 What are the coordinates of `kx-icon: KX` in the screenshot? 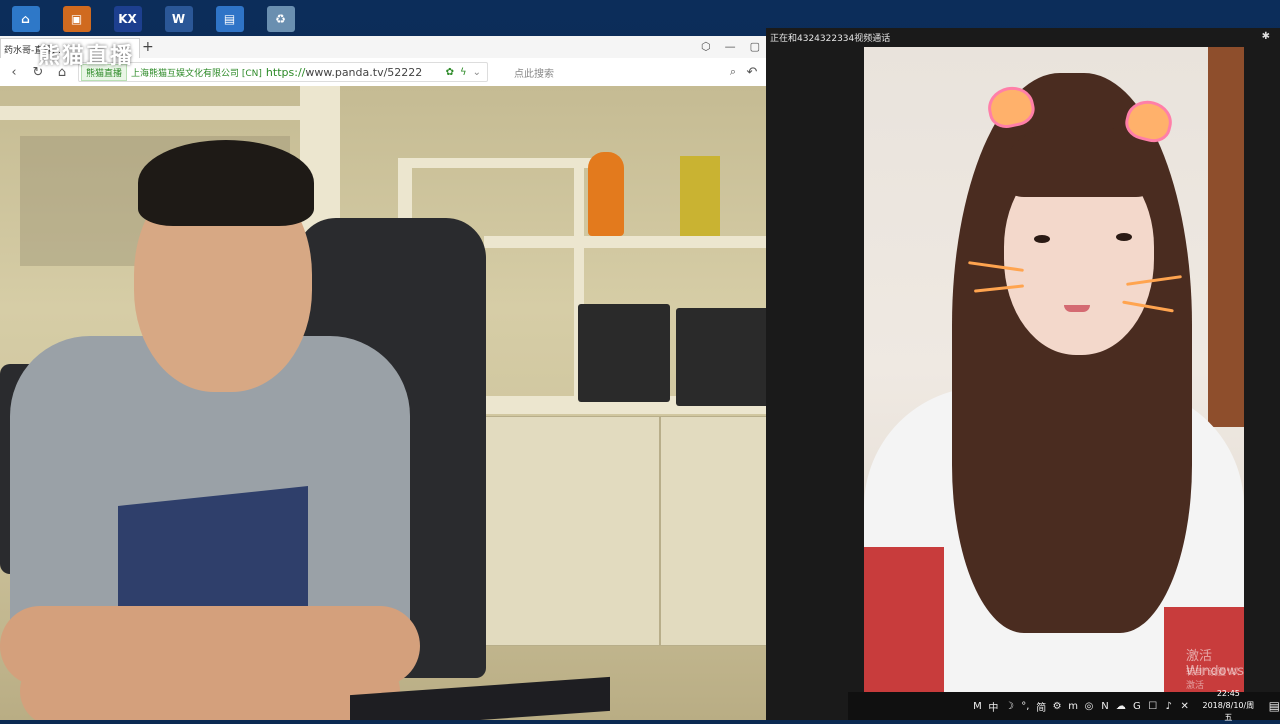 It's located at (127, 19).